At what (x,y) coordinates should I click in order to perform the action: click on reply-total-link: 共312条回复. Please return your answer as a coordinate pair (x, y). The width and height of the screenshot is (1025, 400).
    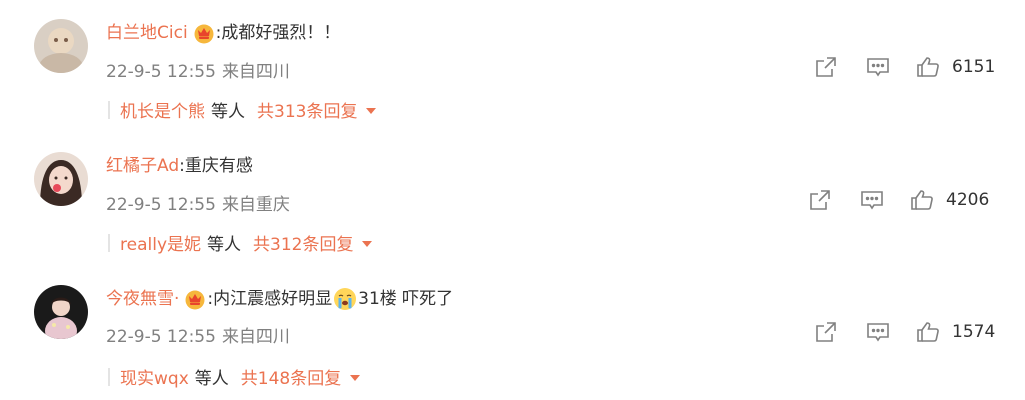
    Looking at the image, I should click on (303, 242).